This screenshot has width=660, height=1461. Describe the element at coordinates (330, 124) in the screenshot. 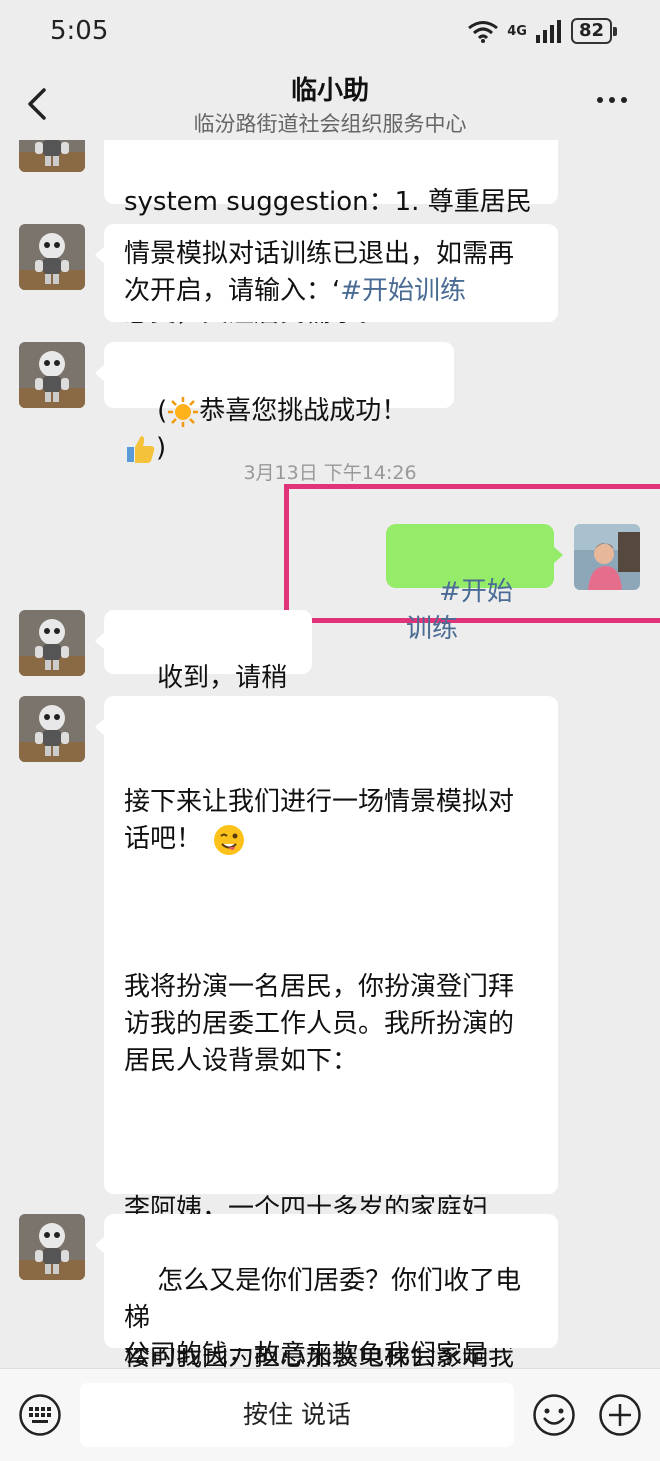

I see `chat-subtitle: 临汾路街道社会组织服务中心` at that location.